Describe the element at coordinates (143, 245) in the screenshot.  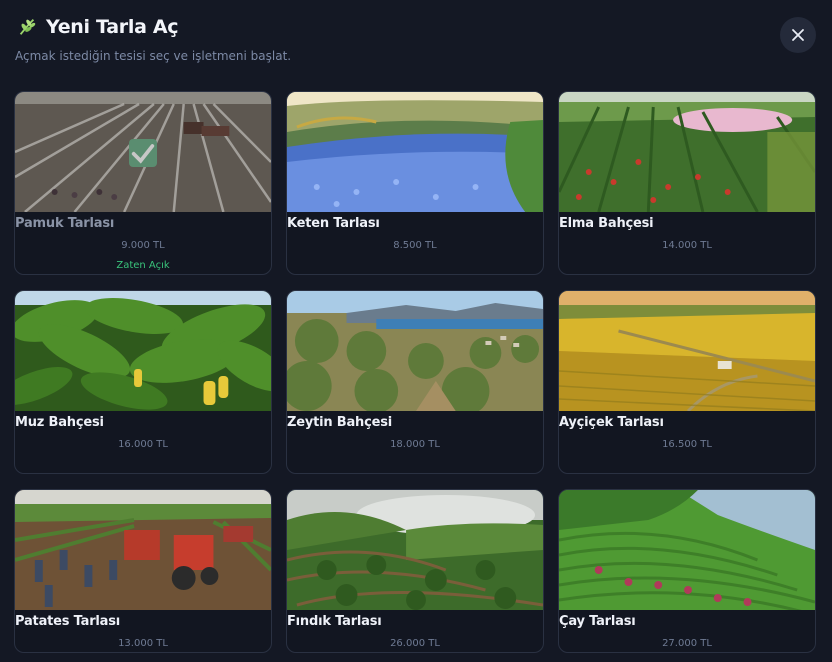
I see `field-price: 9.000 TL` at that location.